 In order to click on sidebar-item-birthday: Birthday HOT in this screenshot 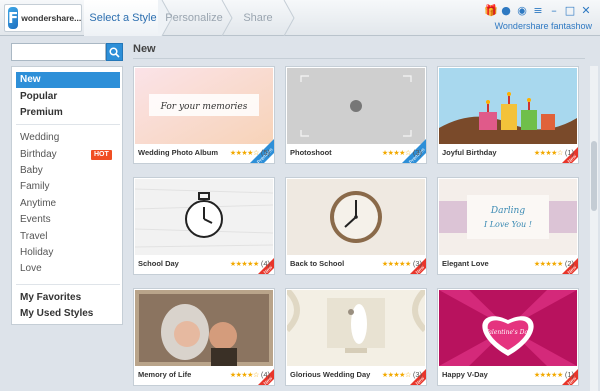, I will do `click(68, 155)`.